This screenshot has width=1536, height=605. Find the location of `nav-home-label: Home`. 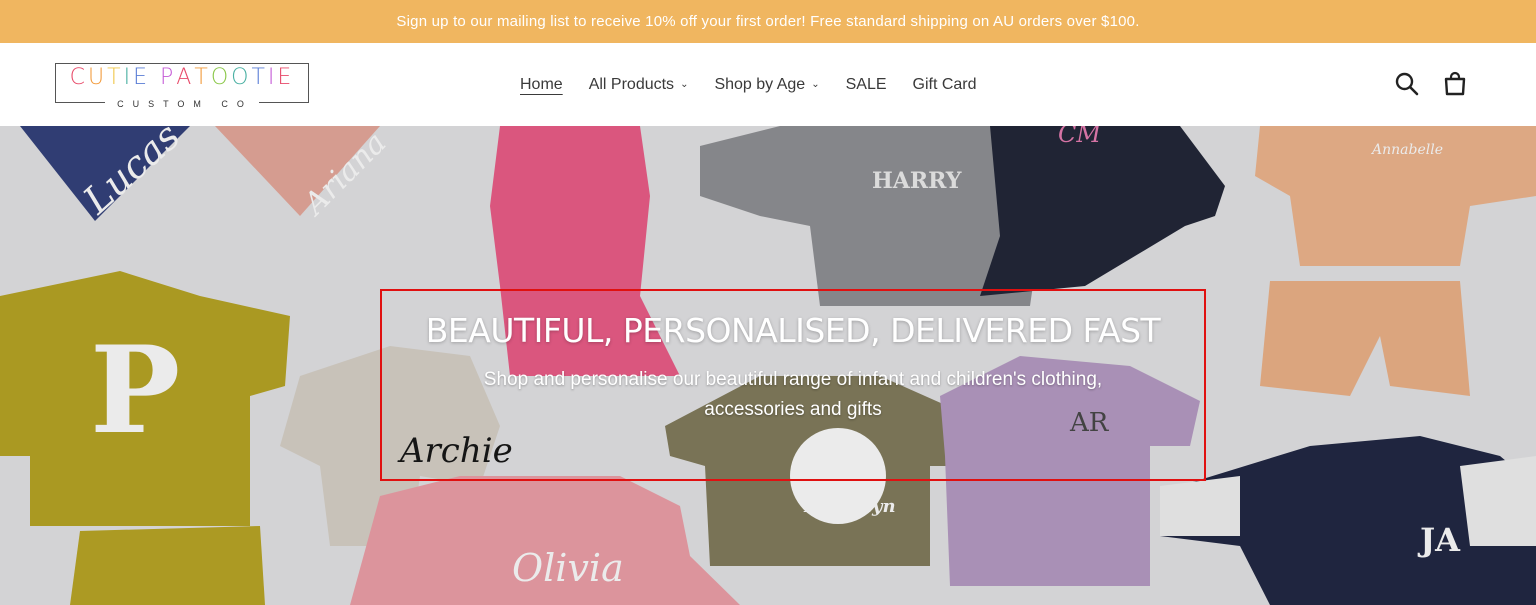

nav-home-label: Home is located at coordinates (541, 84).